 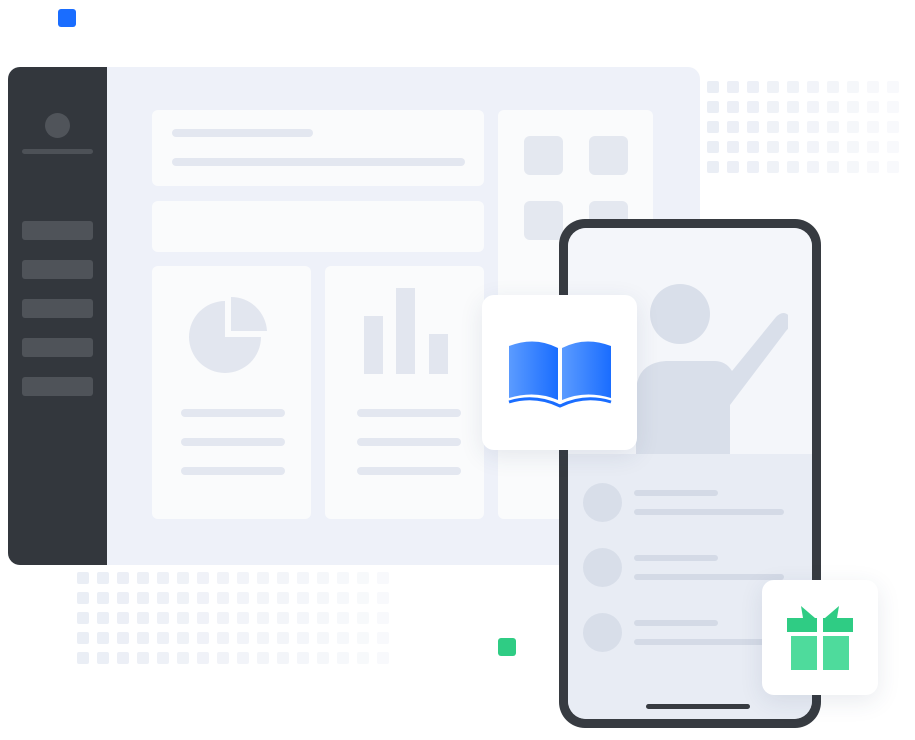 I want to click on bar-chart-card, so click(x=404, y=392).